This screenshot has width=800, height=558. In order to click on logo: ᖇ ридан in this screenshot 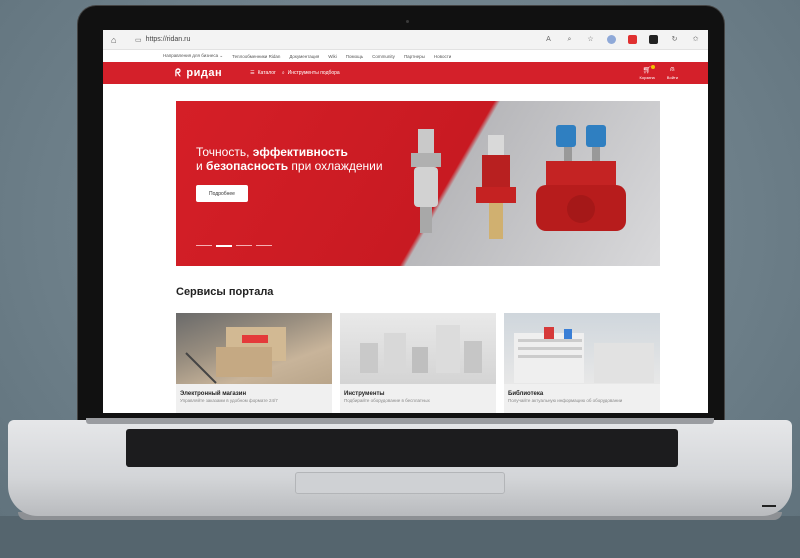, I will do `click(198, 73)`.